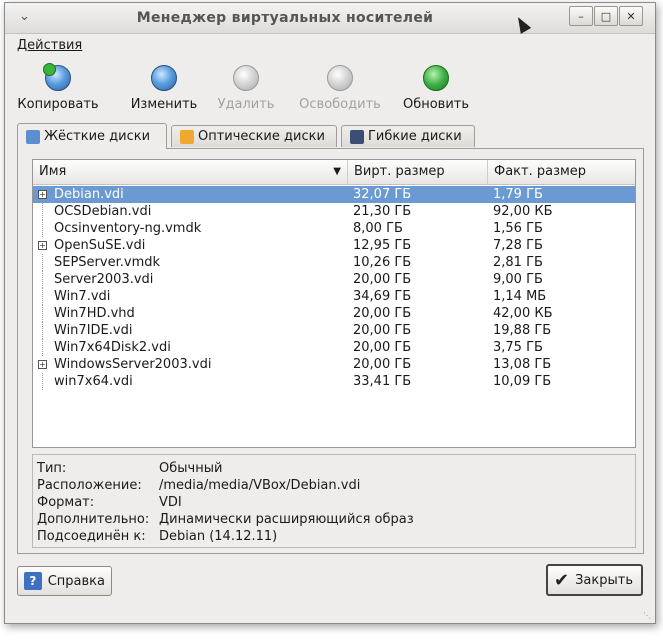 The height and width of the screenshot is (640, 663). Describe the element at coordinates (340, 78) in the screenshot. I see `release-disk-icon` at that location.